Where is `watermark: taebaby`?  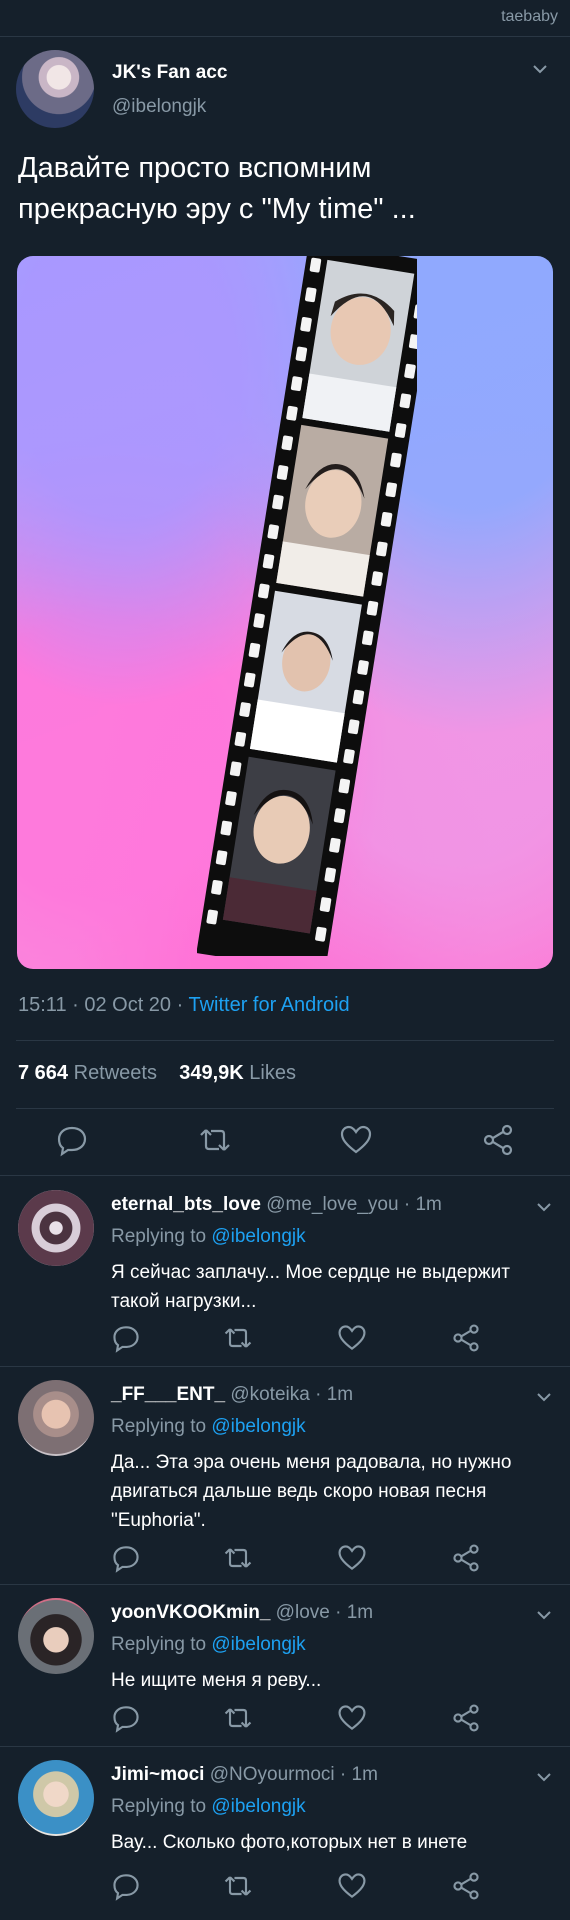 watermark: taebaby is located at coordinates (529, 16).